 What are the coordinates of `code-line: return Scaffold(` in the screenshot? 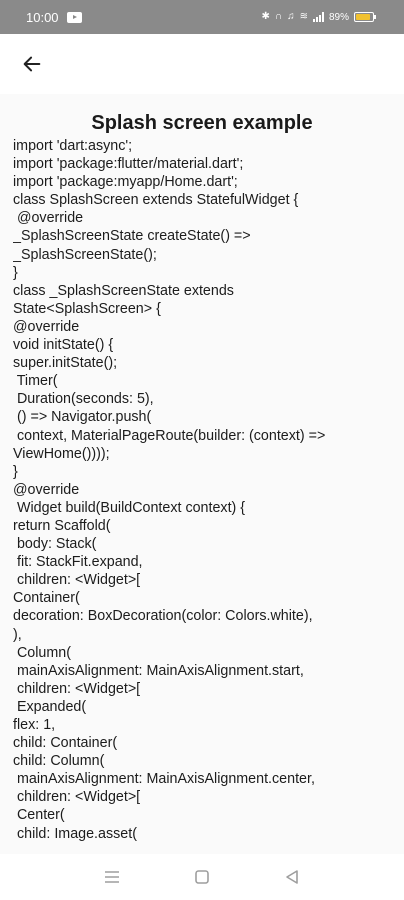 It's located at (62, 525).